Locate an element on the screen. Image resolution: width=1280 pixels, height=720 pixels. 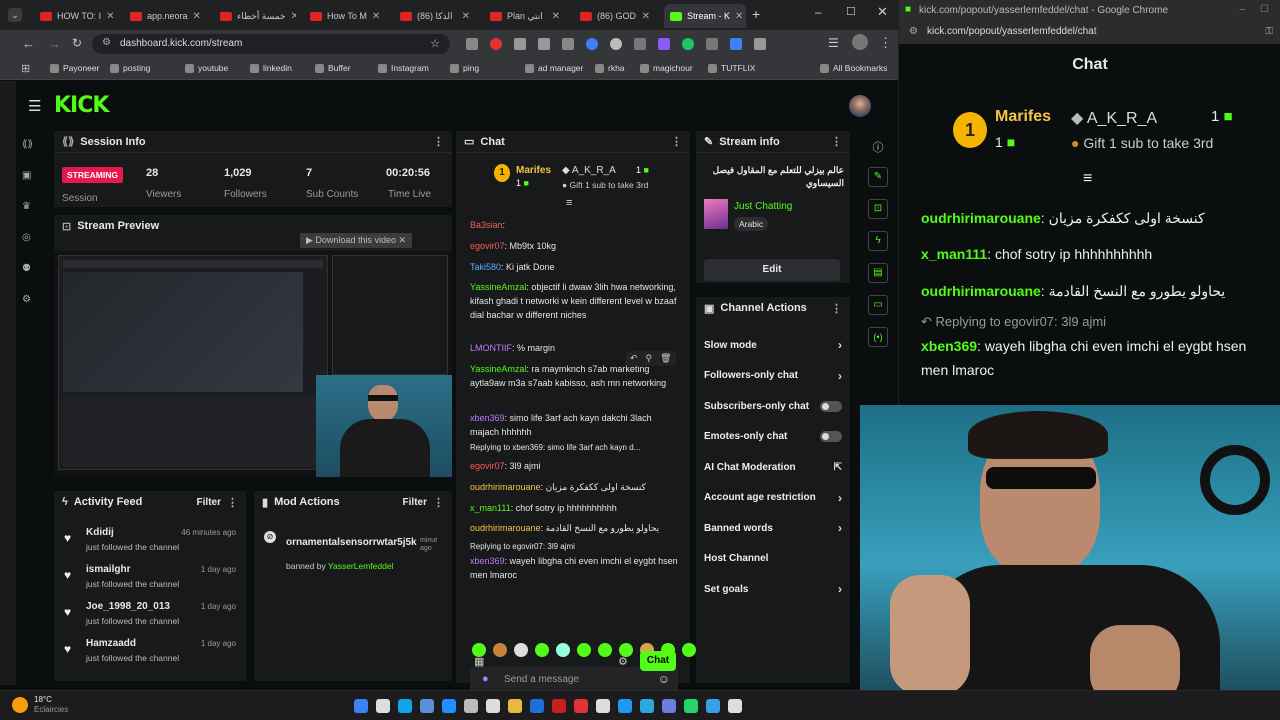
preview-video is located at coordinates (253, 364).